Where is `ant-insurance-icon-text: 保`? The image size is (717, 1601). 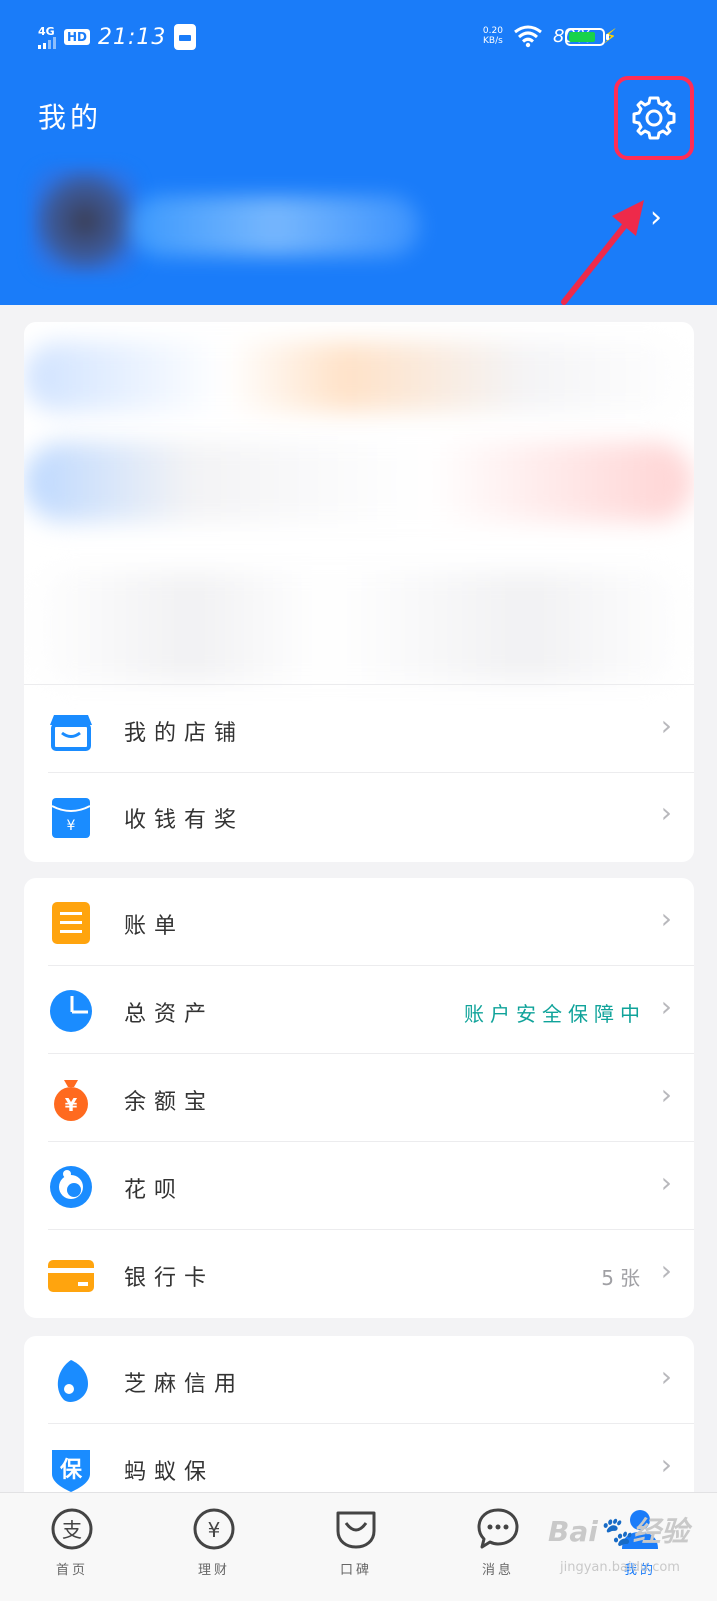
ant-insurance-icon-text: 保 is located at coordinates (71, 1470).